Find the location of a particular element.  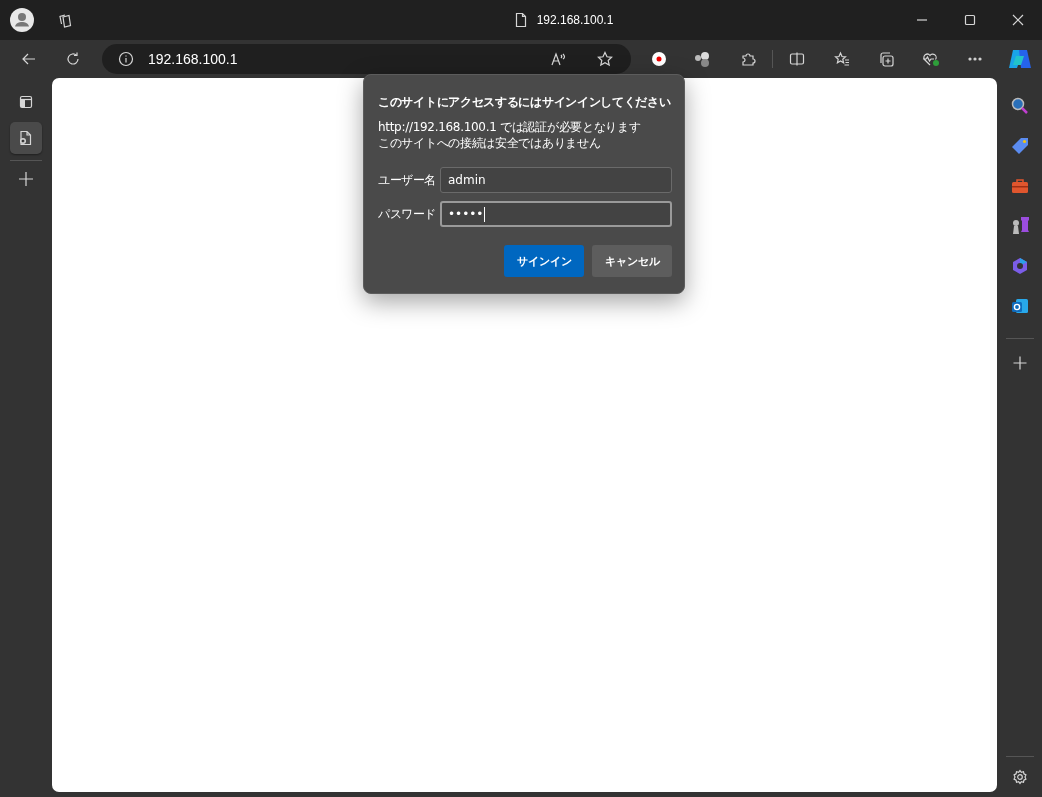

page-icon is located at coordinates (26, 138).